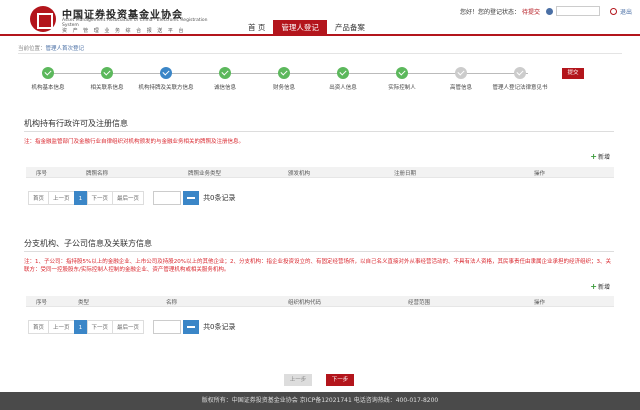 The image size is (640, 410). What do you see at coordinates (97, 174) in the screenshot?
I see `col-header: 牌照名称` at bounding box center [97, 174].